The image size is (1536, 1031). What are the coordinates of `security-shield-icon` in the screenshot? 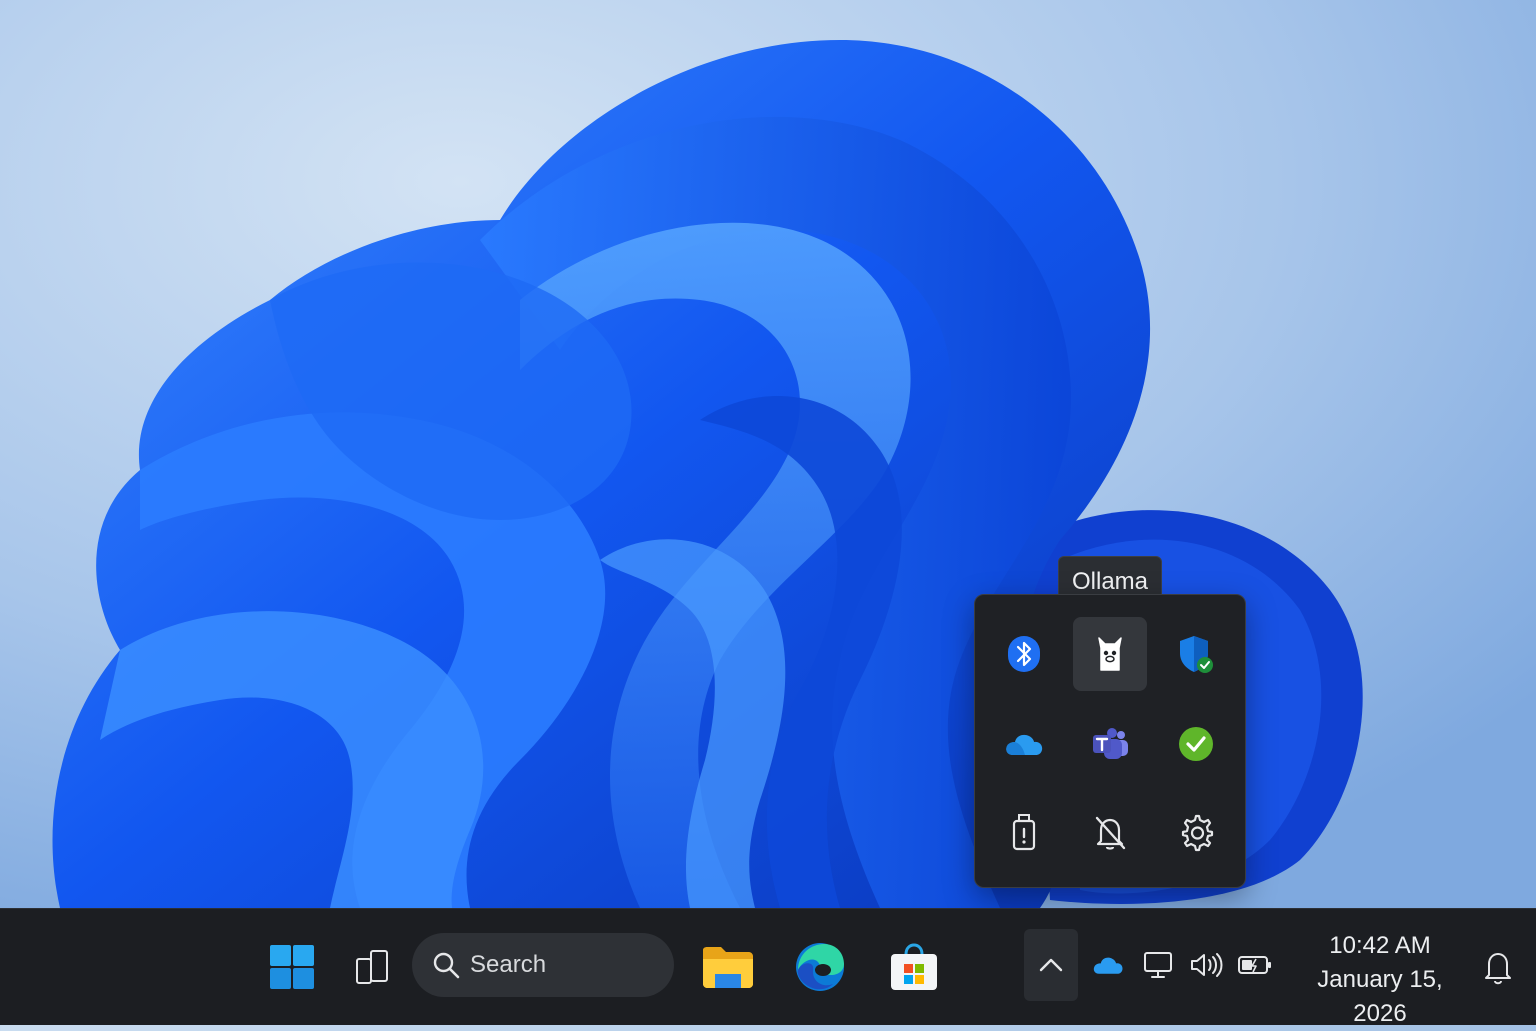 It's located at (1196, 654).